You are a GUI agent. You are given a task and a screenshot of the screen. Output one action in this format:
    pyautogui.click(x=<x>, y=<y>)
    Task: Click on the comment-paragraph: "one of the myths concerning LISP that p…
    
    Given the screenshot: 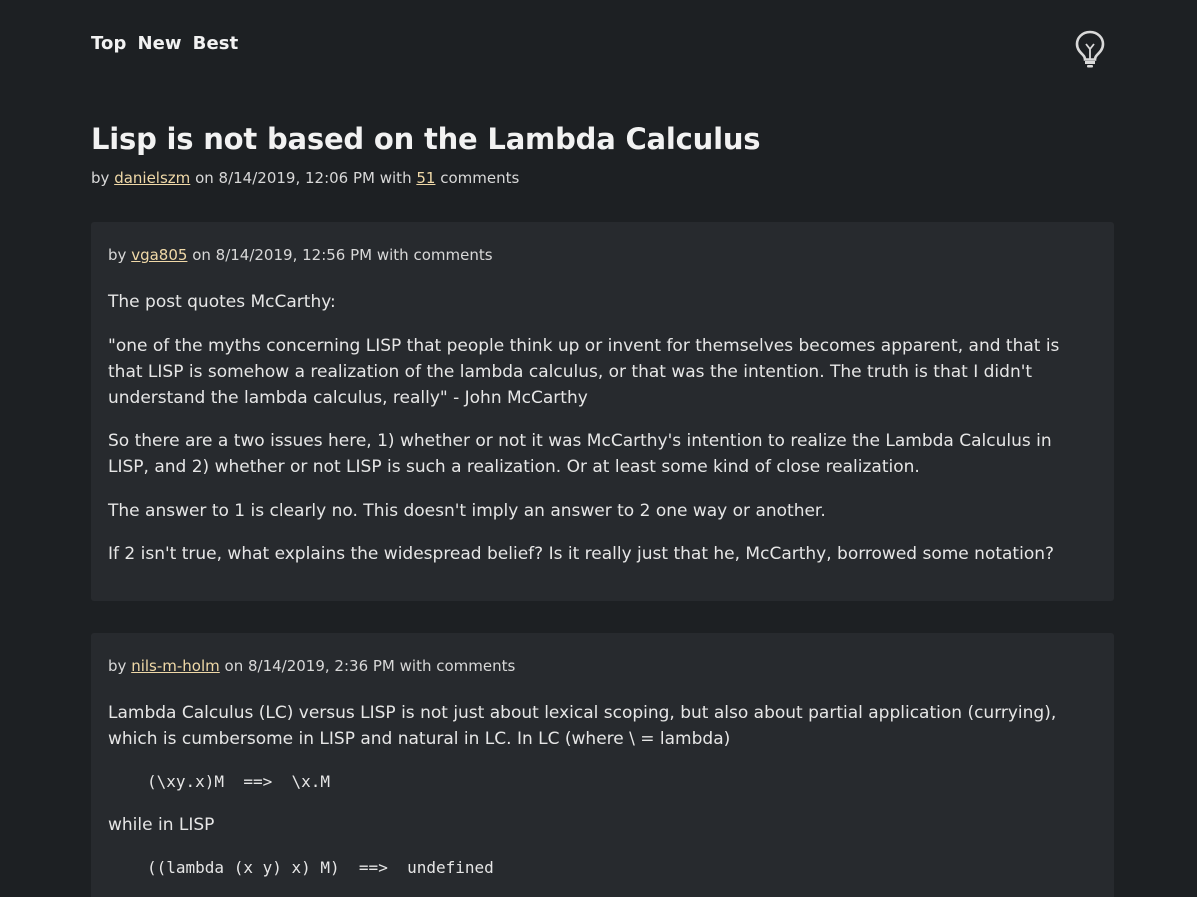 What is the action you would take?
    pyautogui.click(x=584, y=372)
    